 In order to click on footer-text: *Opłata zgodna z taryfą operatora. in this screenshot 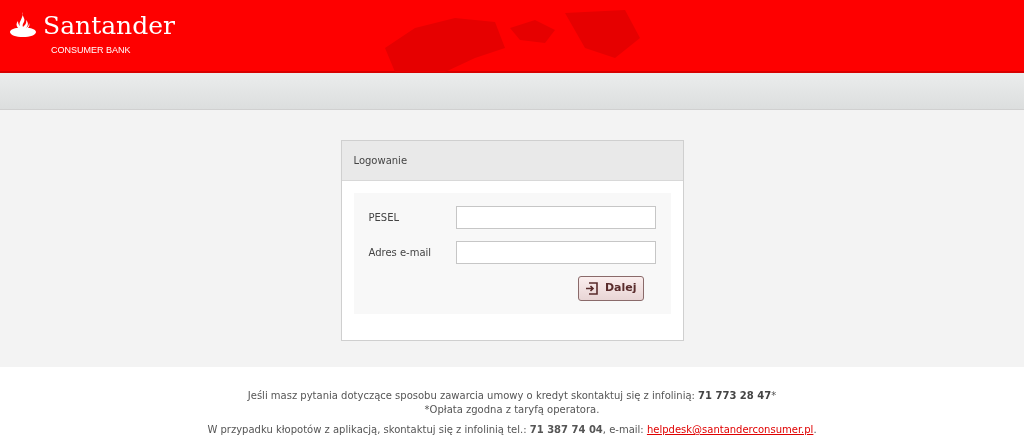, I will do `click(512, 410)`.